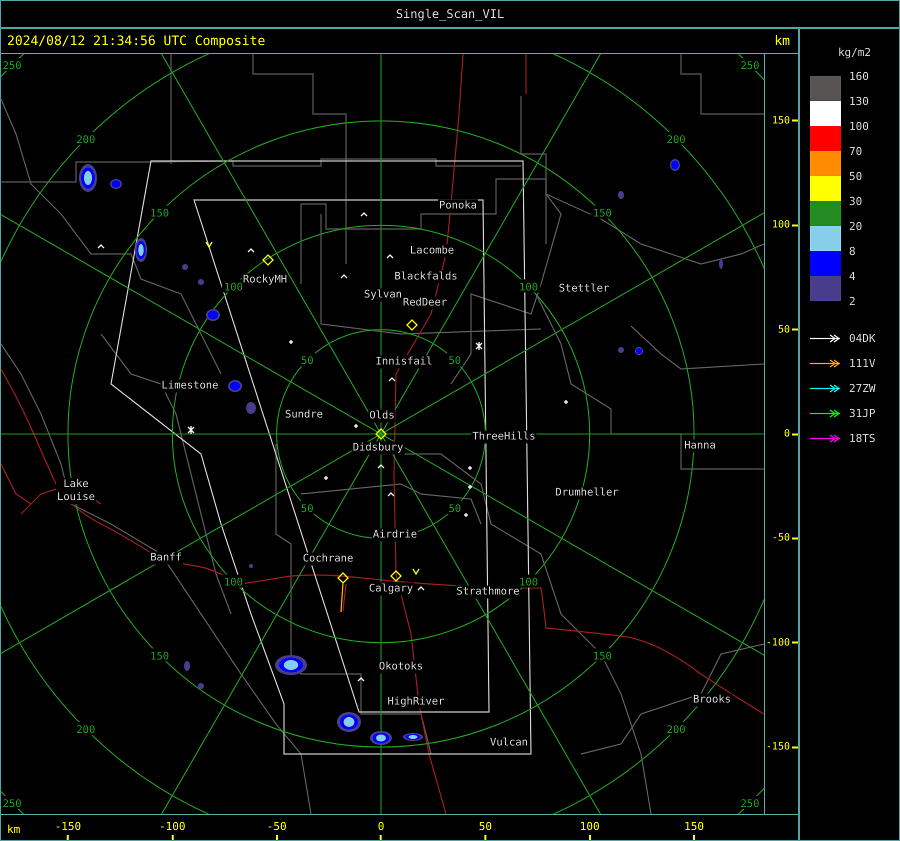 This screenshot has height=841, width=900. I want to click on place-label: Calgary, so click(391, 589).